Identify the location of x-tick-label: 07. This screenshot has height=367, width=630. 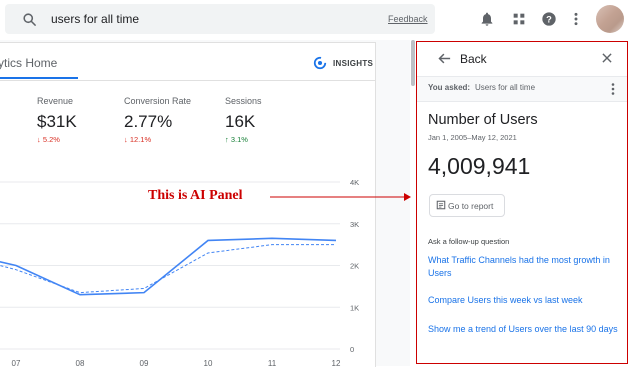
(16, 362).